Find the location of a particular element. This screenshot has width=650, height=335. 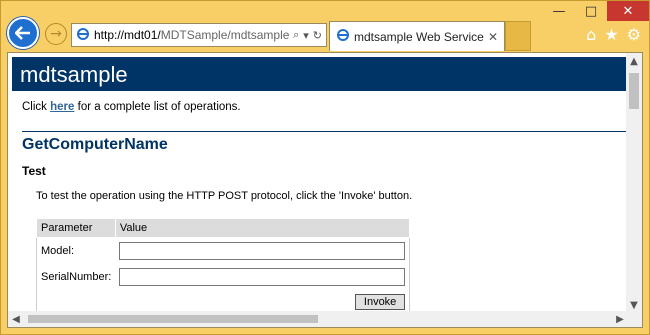

table-row: Invoke is located at coordinates (223, 301).